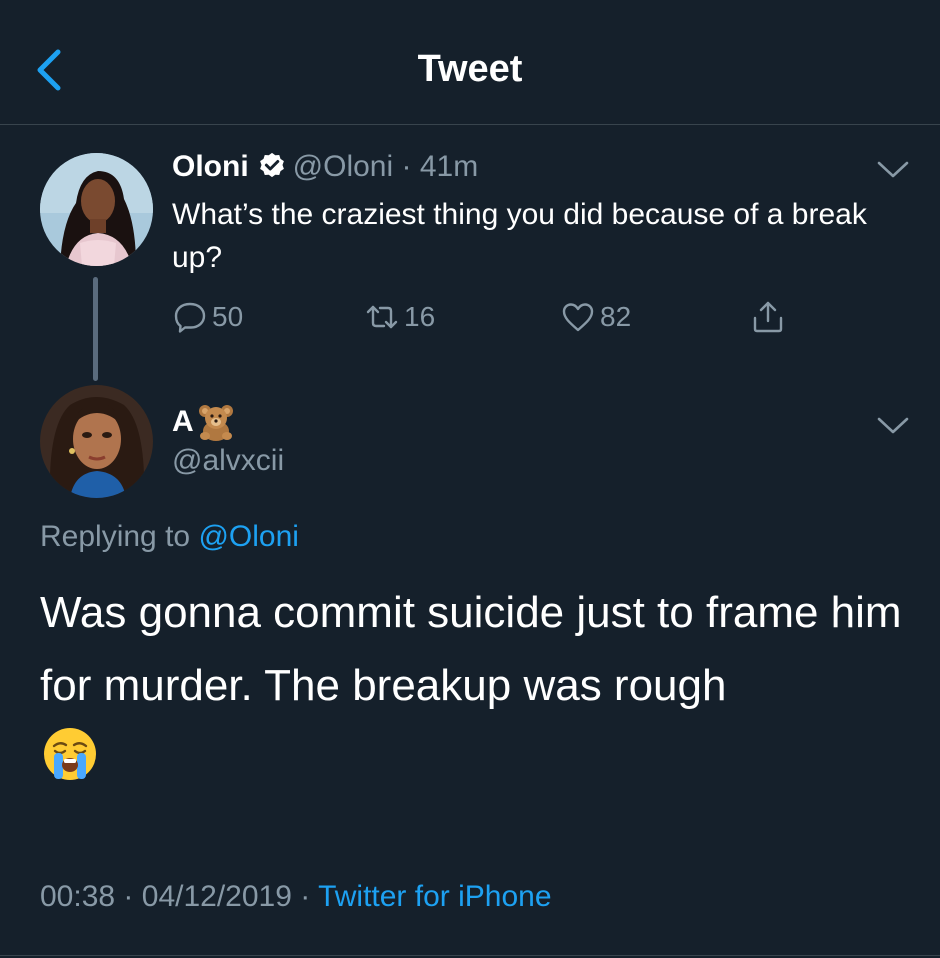 This screenshot has width=940, height=958. What do you see at coordinates (470, 955) in the screenshot?
I see `bottom-divider` at bounding box center [470, 955].